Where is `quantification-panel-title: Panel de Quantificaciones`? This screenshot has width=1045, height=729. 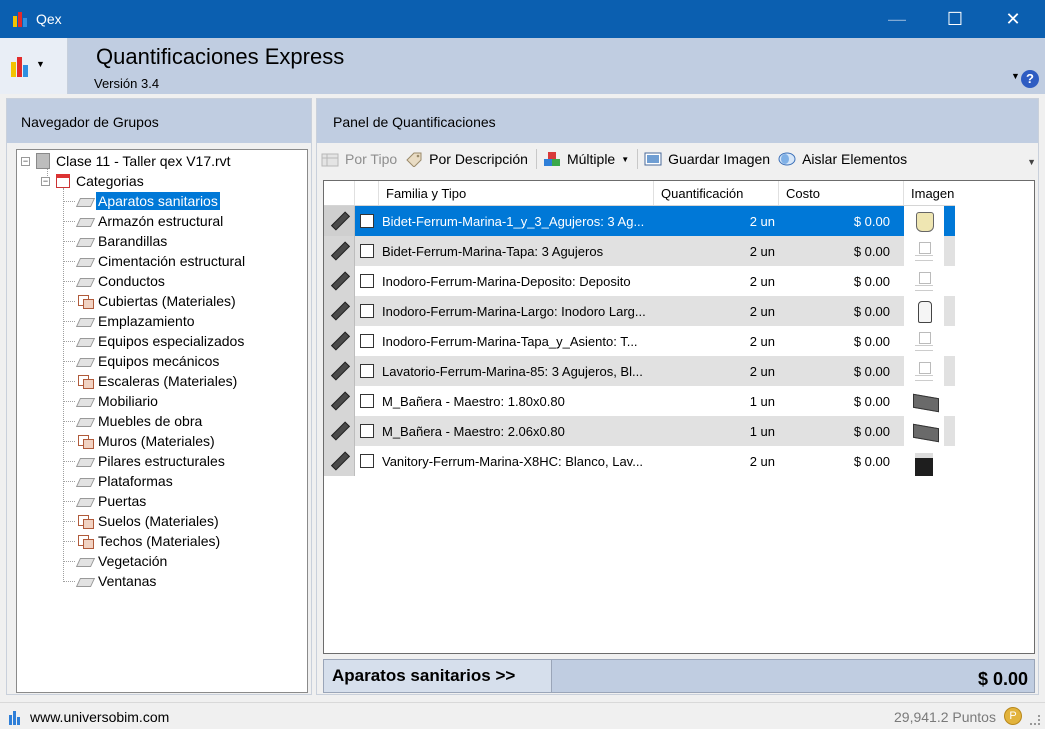 quantification-panel-title: Panel de Quantificaciones is located at coordinates (677, 121).